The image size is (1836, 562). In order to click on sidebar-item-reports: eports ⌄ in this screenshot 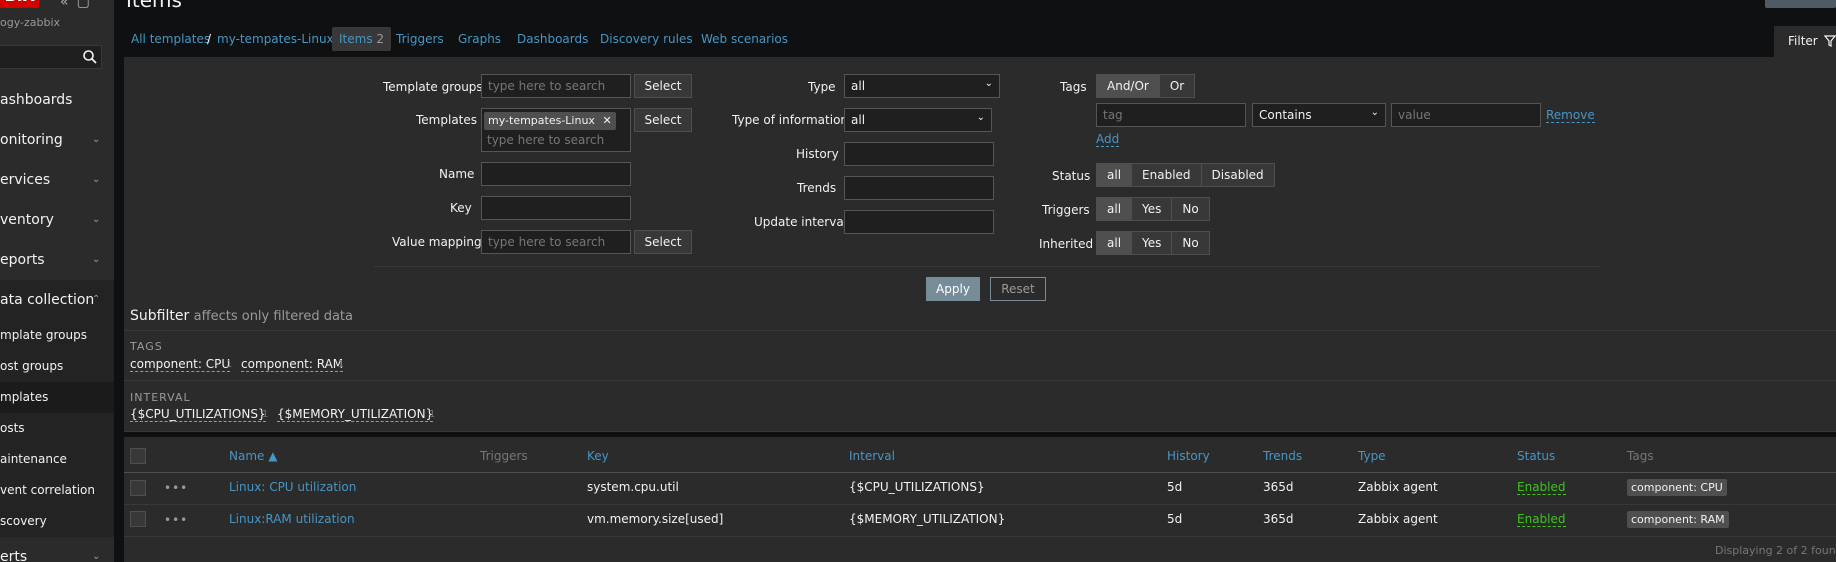, I will do `click(57, 260)`.